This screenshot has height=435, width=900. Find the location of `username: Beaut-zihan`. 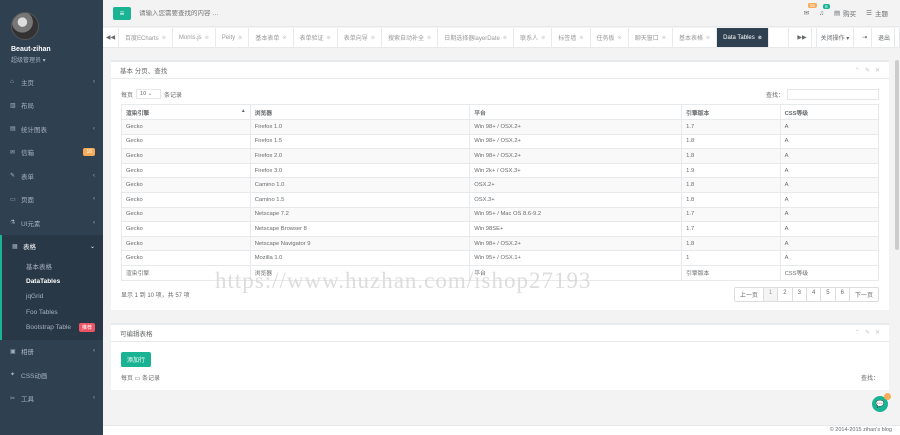

username: Beaut-zihan is located at coordinates (57, 49).